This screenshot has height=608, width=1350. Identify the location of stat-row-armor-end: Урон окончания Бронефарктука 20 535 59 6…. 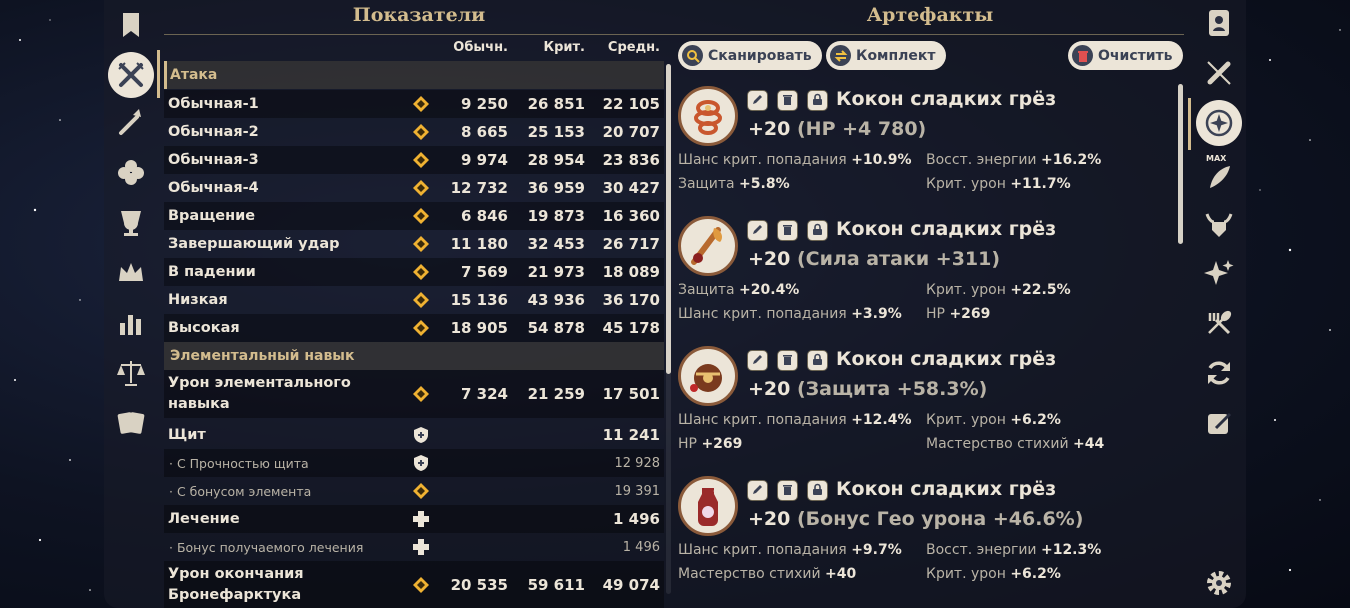
(414, 584).